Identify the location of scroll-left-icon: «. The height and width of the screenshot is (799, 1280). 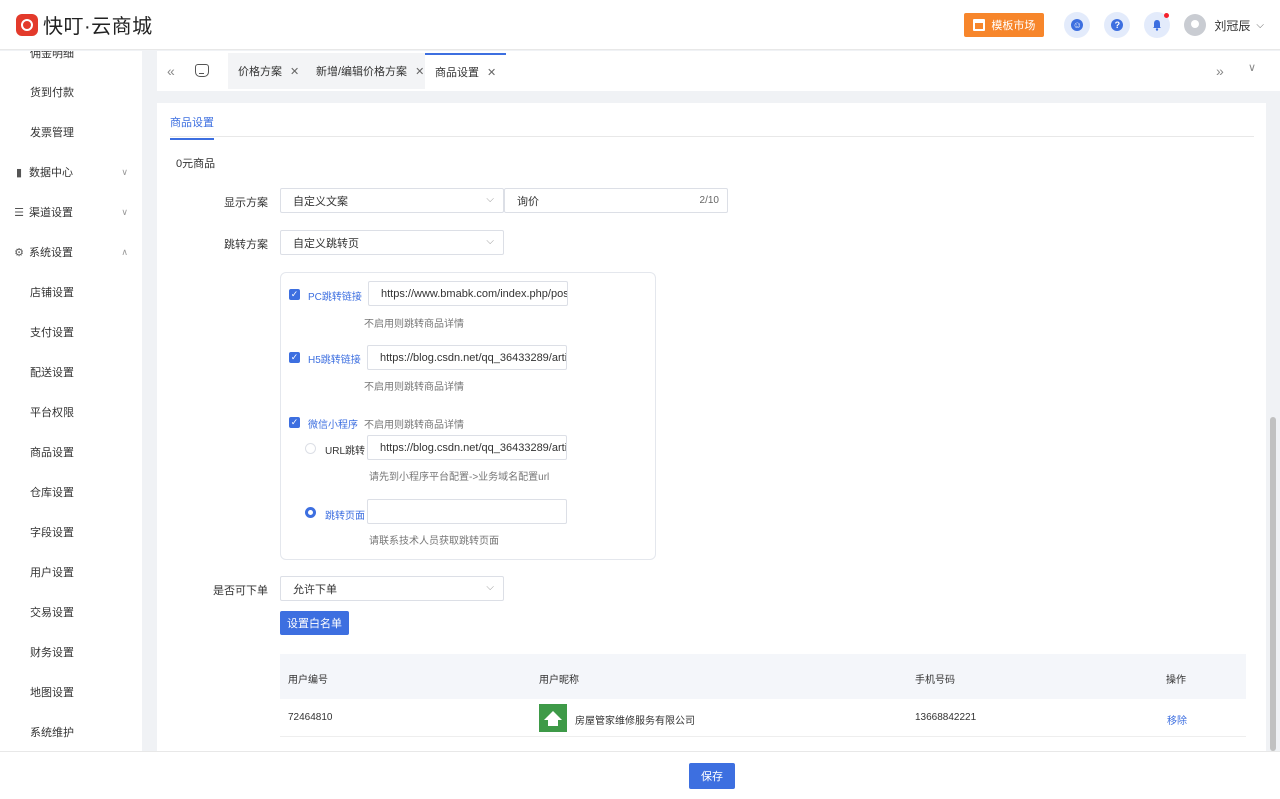
(171, 71).